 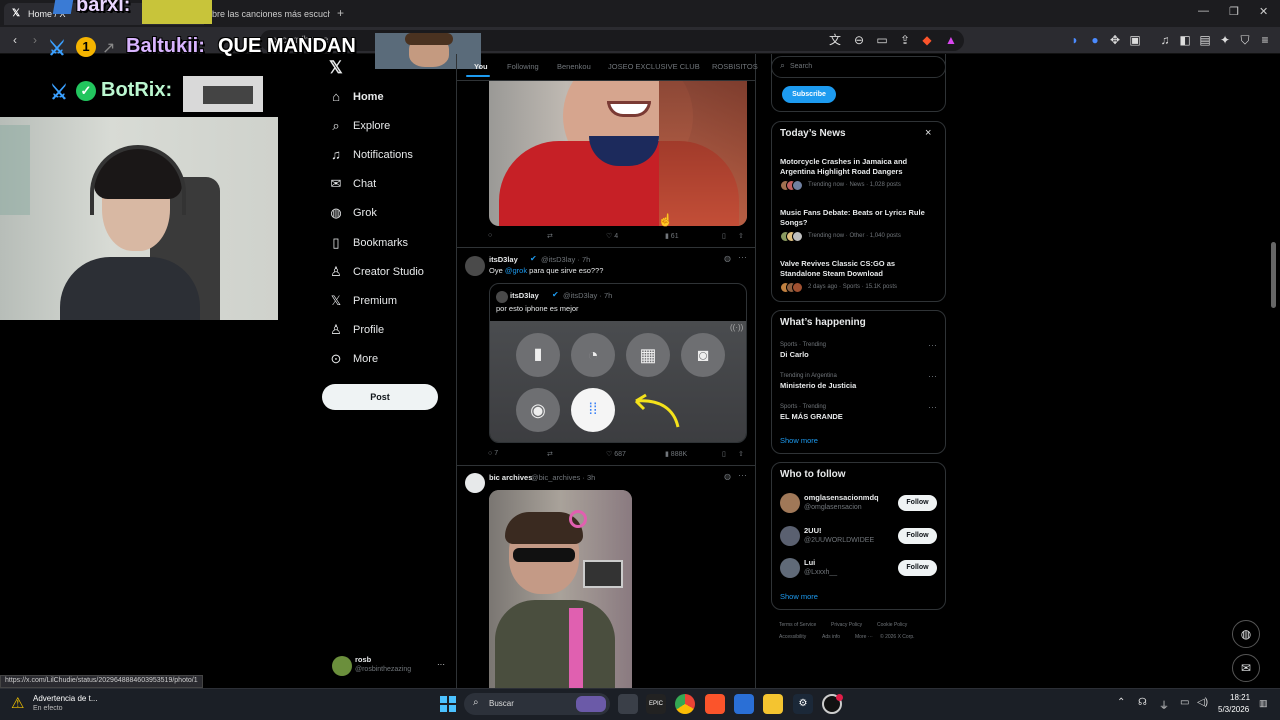 I want to click on puzzle-icon: ✥, so click(x=1115, y=40).